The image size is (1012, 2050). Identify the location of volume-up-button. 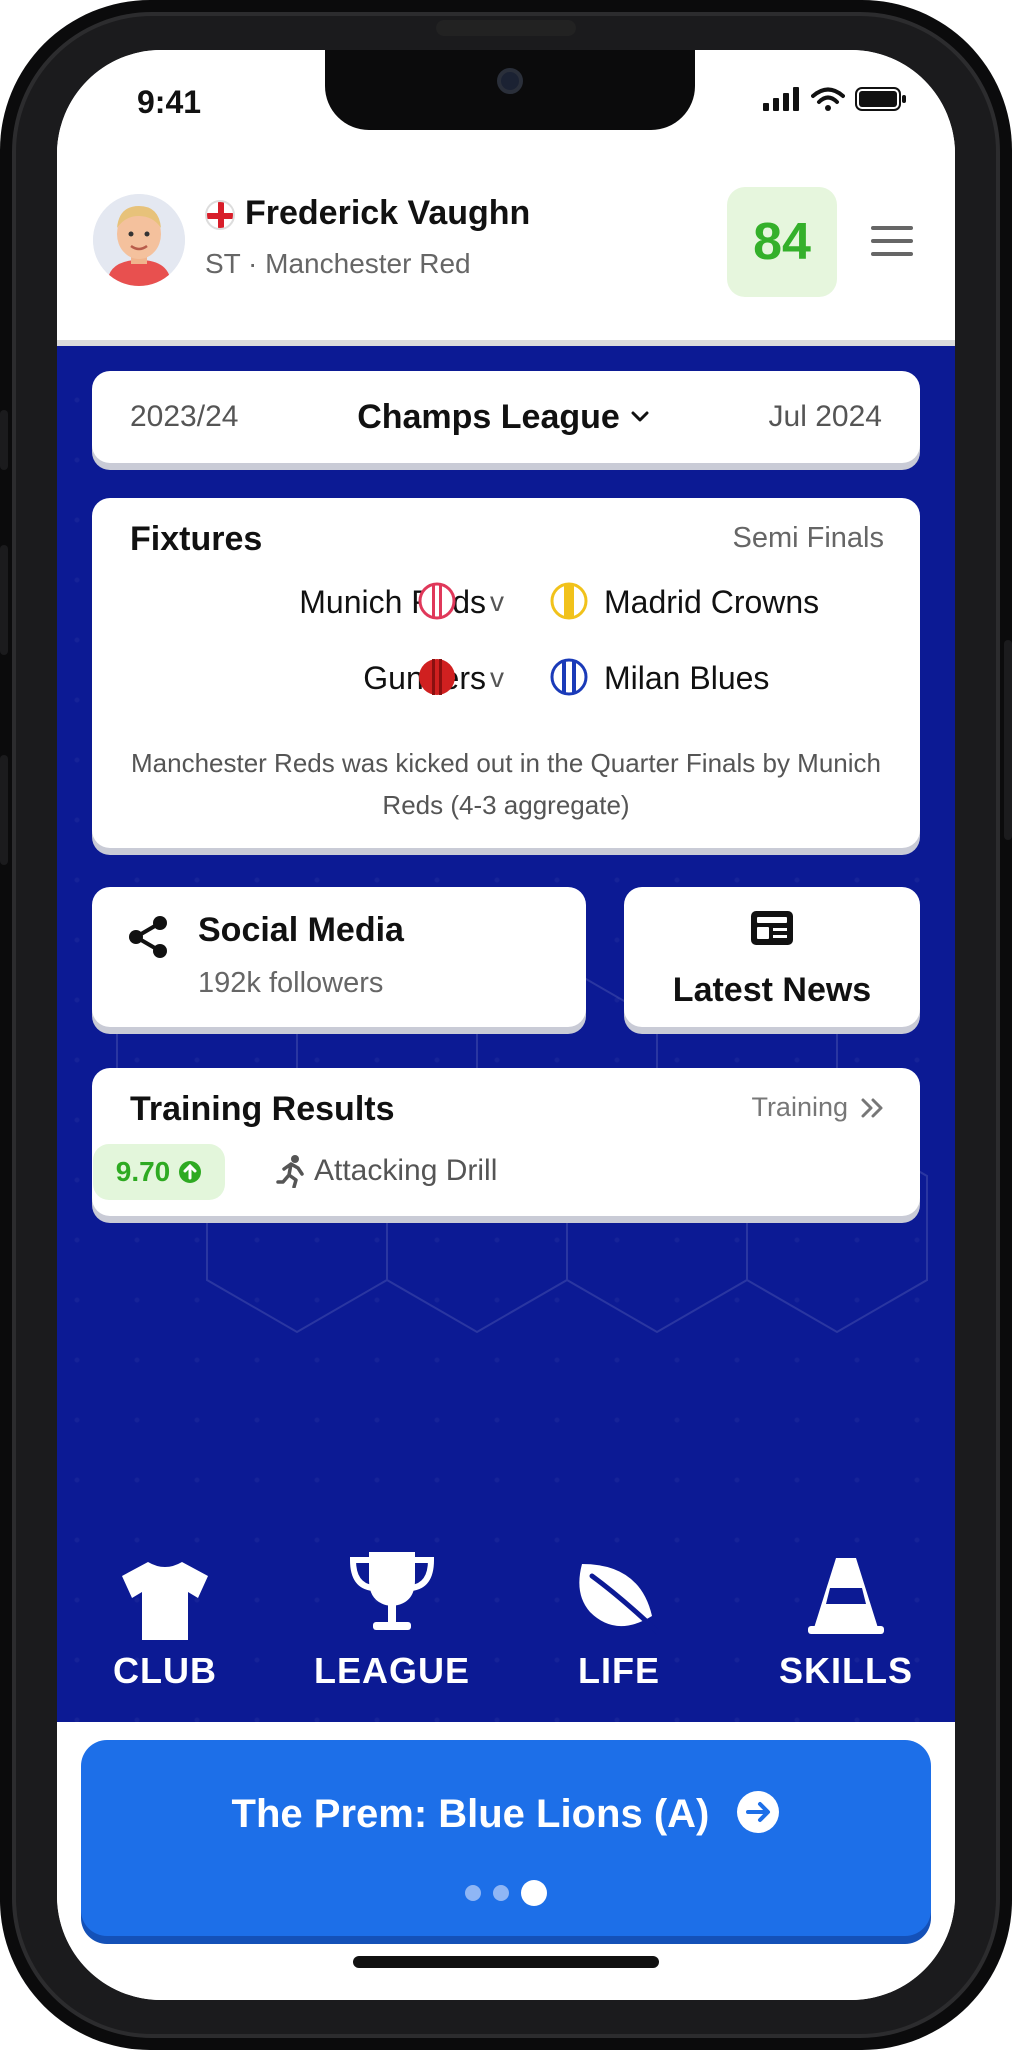
(4, 600).